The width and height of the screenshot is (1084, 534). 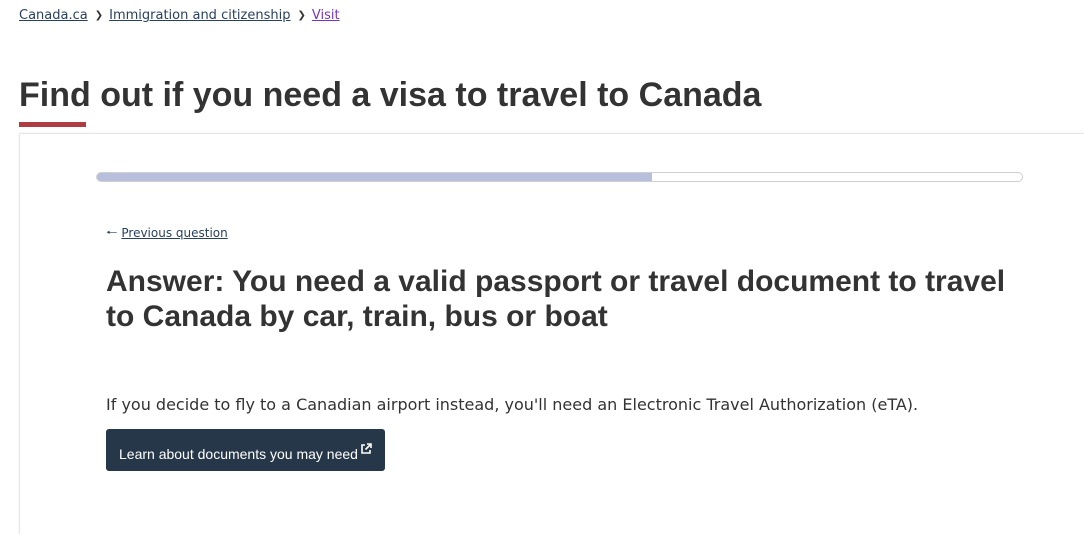 I want to click on arrow-left-icon: 🠐, so click(x=112, y=233).